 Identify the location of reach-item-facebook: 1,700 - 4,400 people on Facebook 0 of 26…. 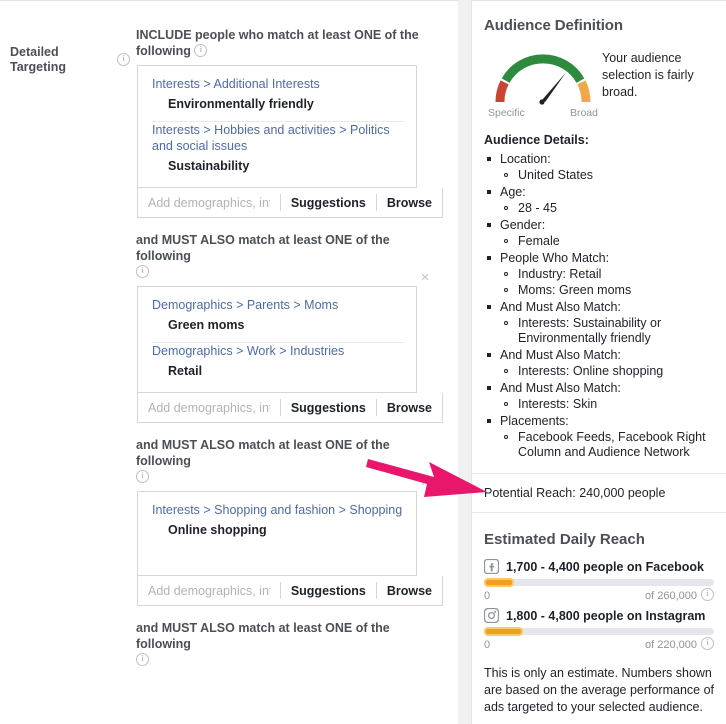
(599, 580).